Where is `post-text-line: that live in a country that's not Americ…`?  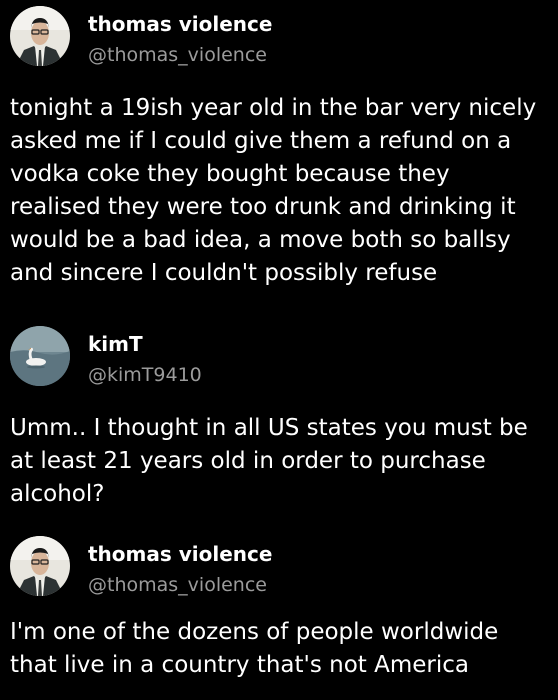 post-text-line: that live in a country that's not Americ… is located at coordinates (240, 665).